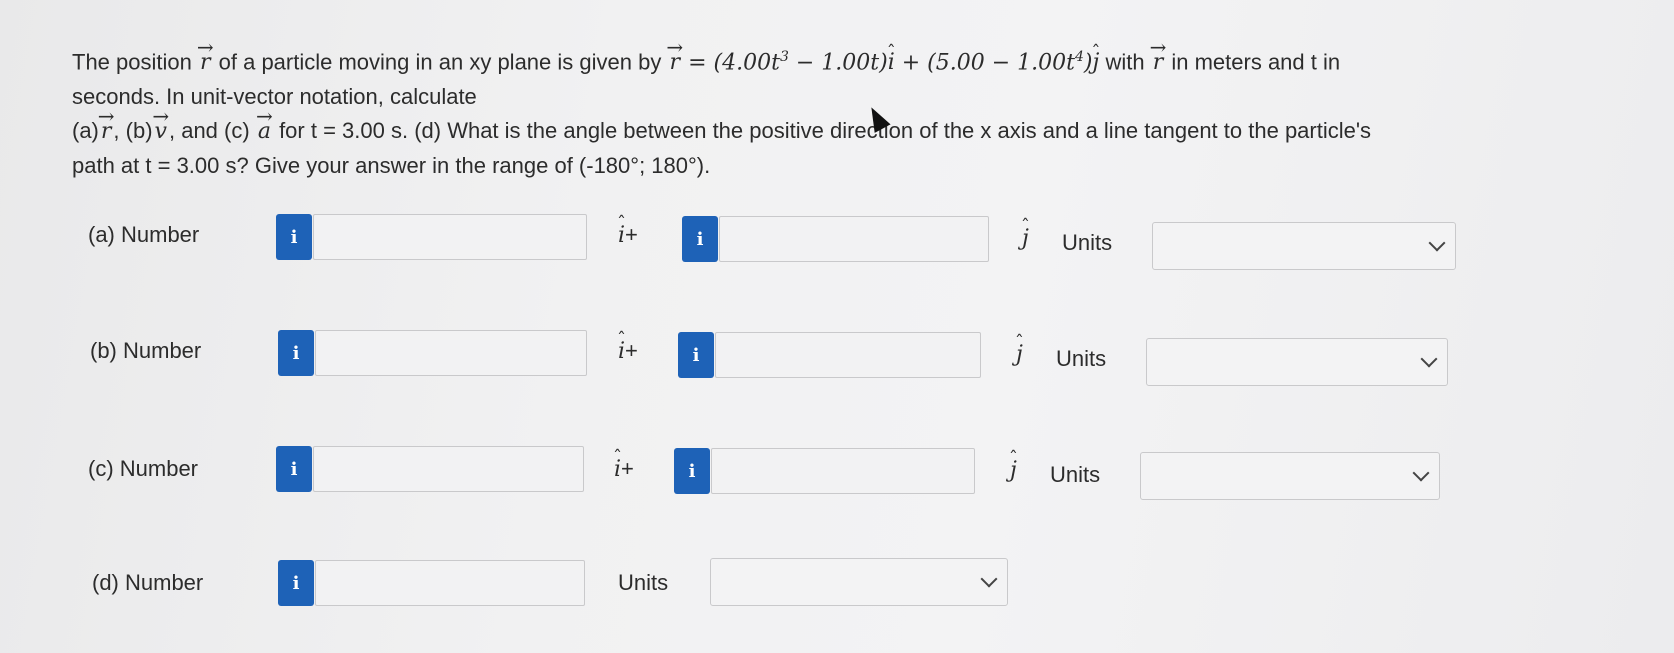 The image size is (1674, 653). What do you see at coordinates (143, 468) in the screenshot?
I see `row-label: (c) Number` at bounding box center [143, 468].